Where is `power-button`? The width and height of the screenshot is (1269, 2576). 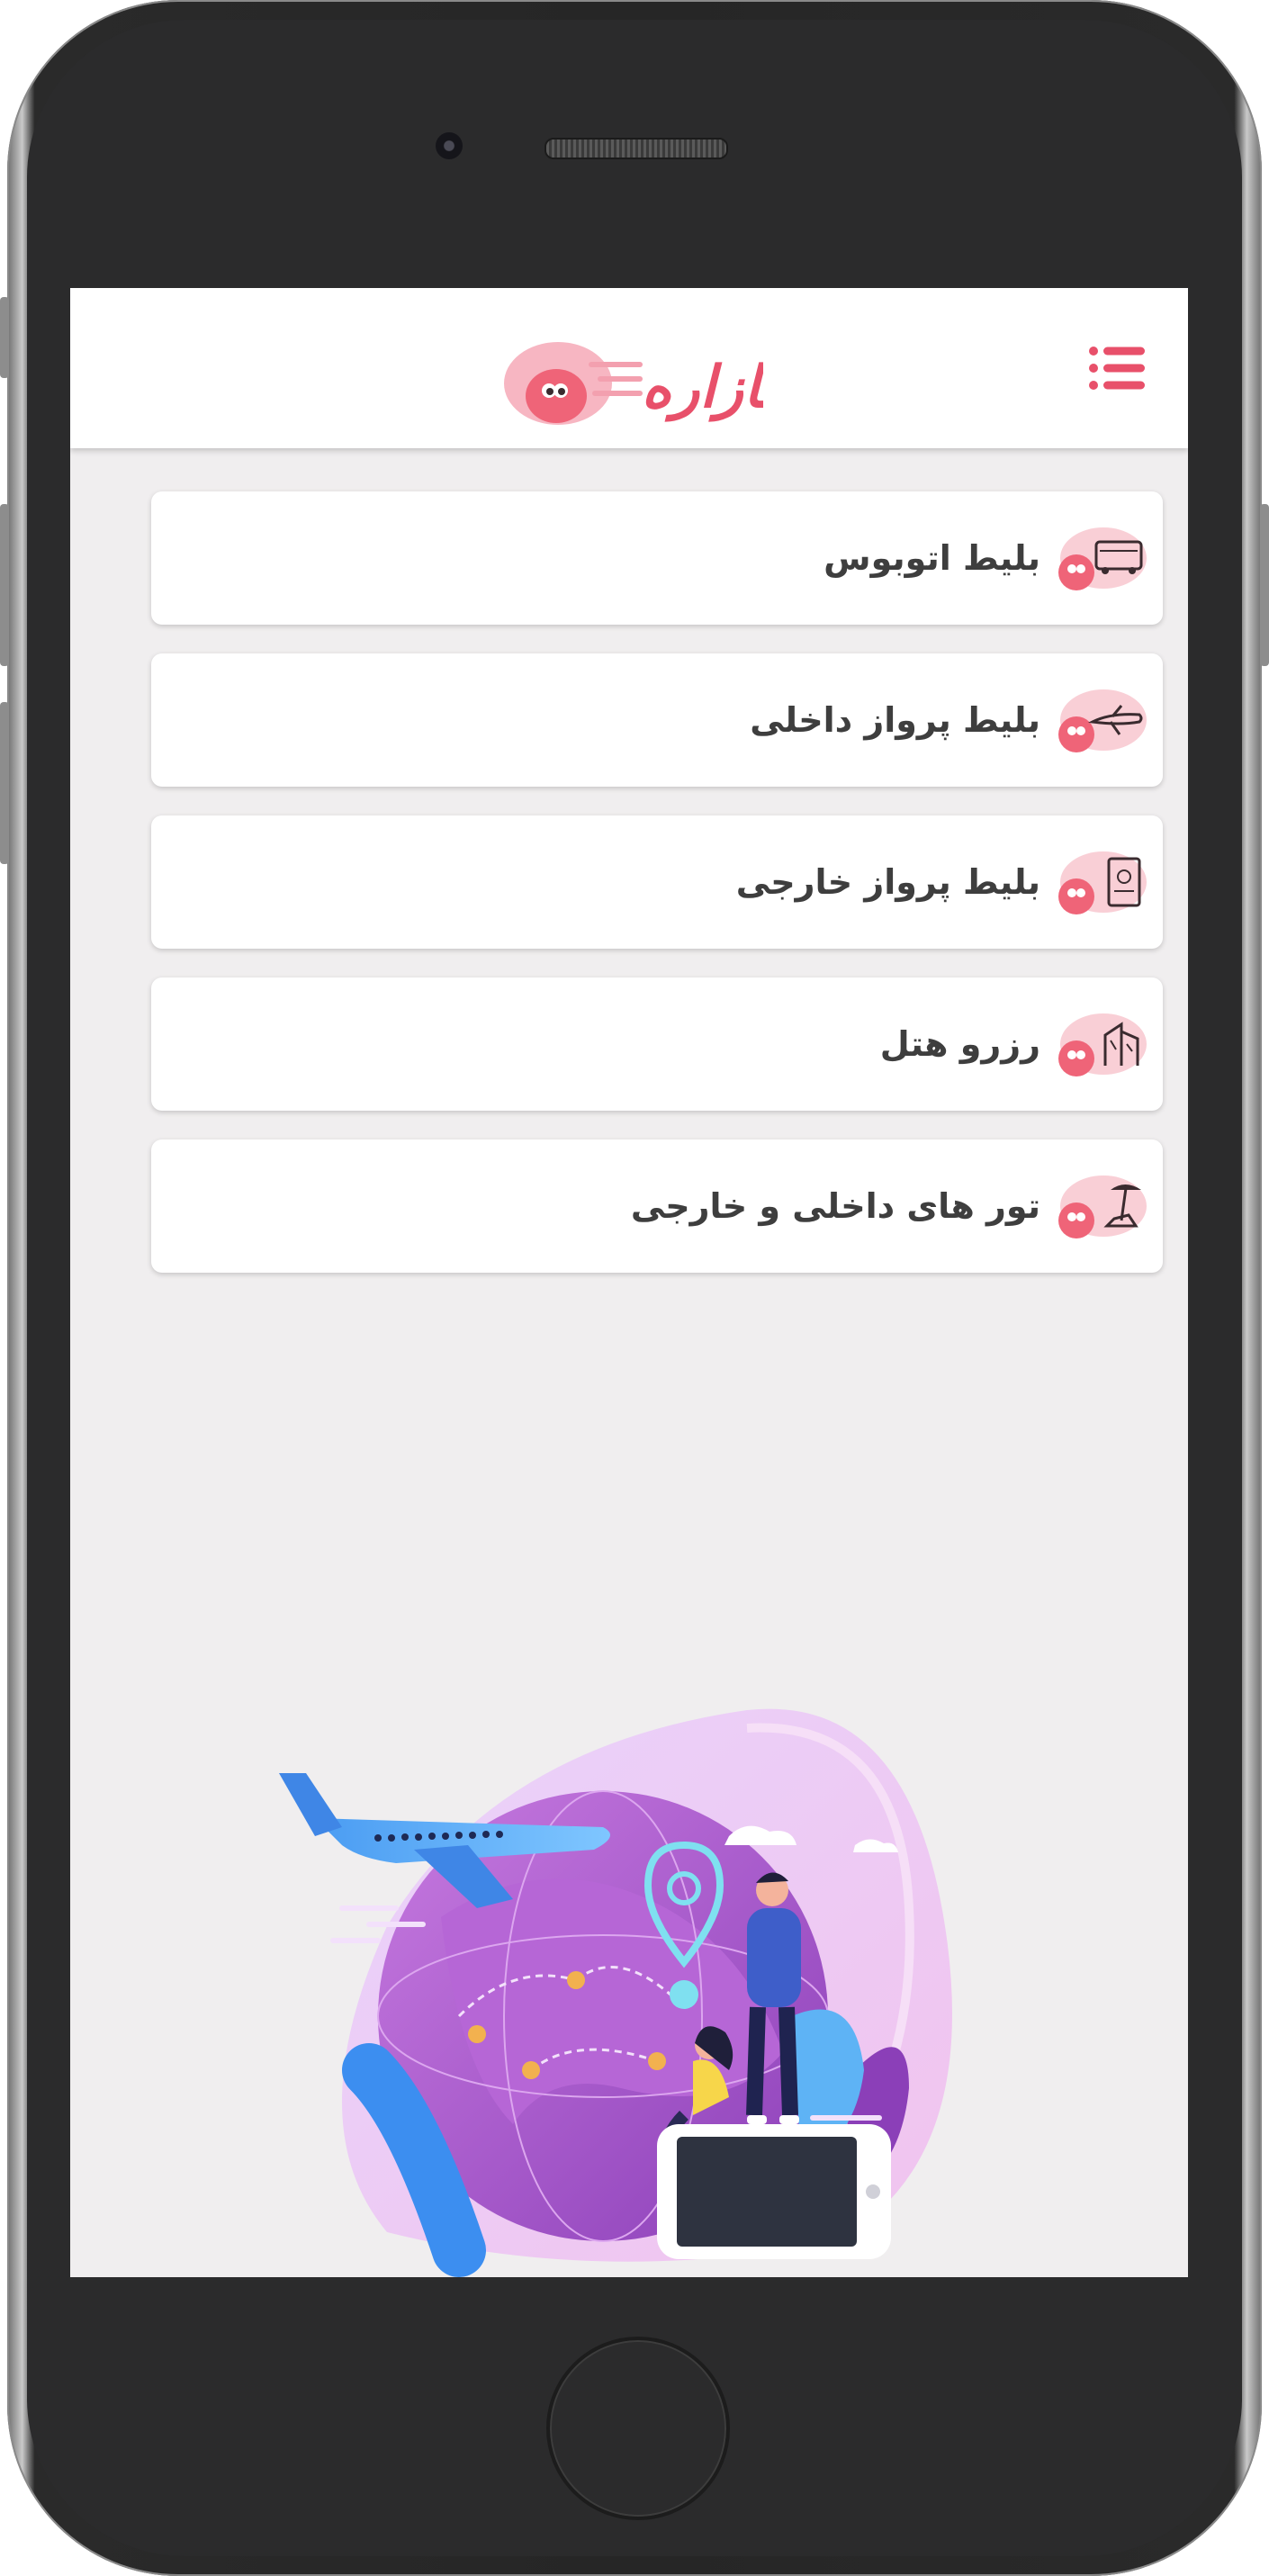 power-button is located at coordinates (1264, 585).